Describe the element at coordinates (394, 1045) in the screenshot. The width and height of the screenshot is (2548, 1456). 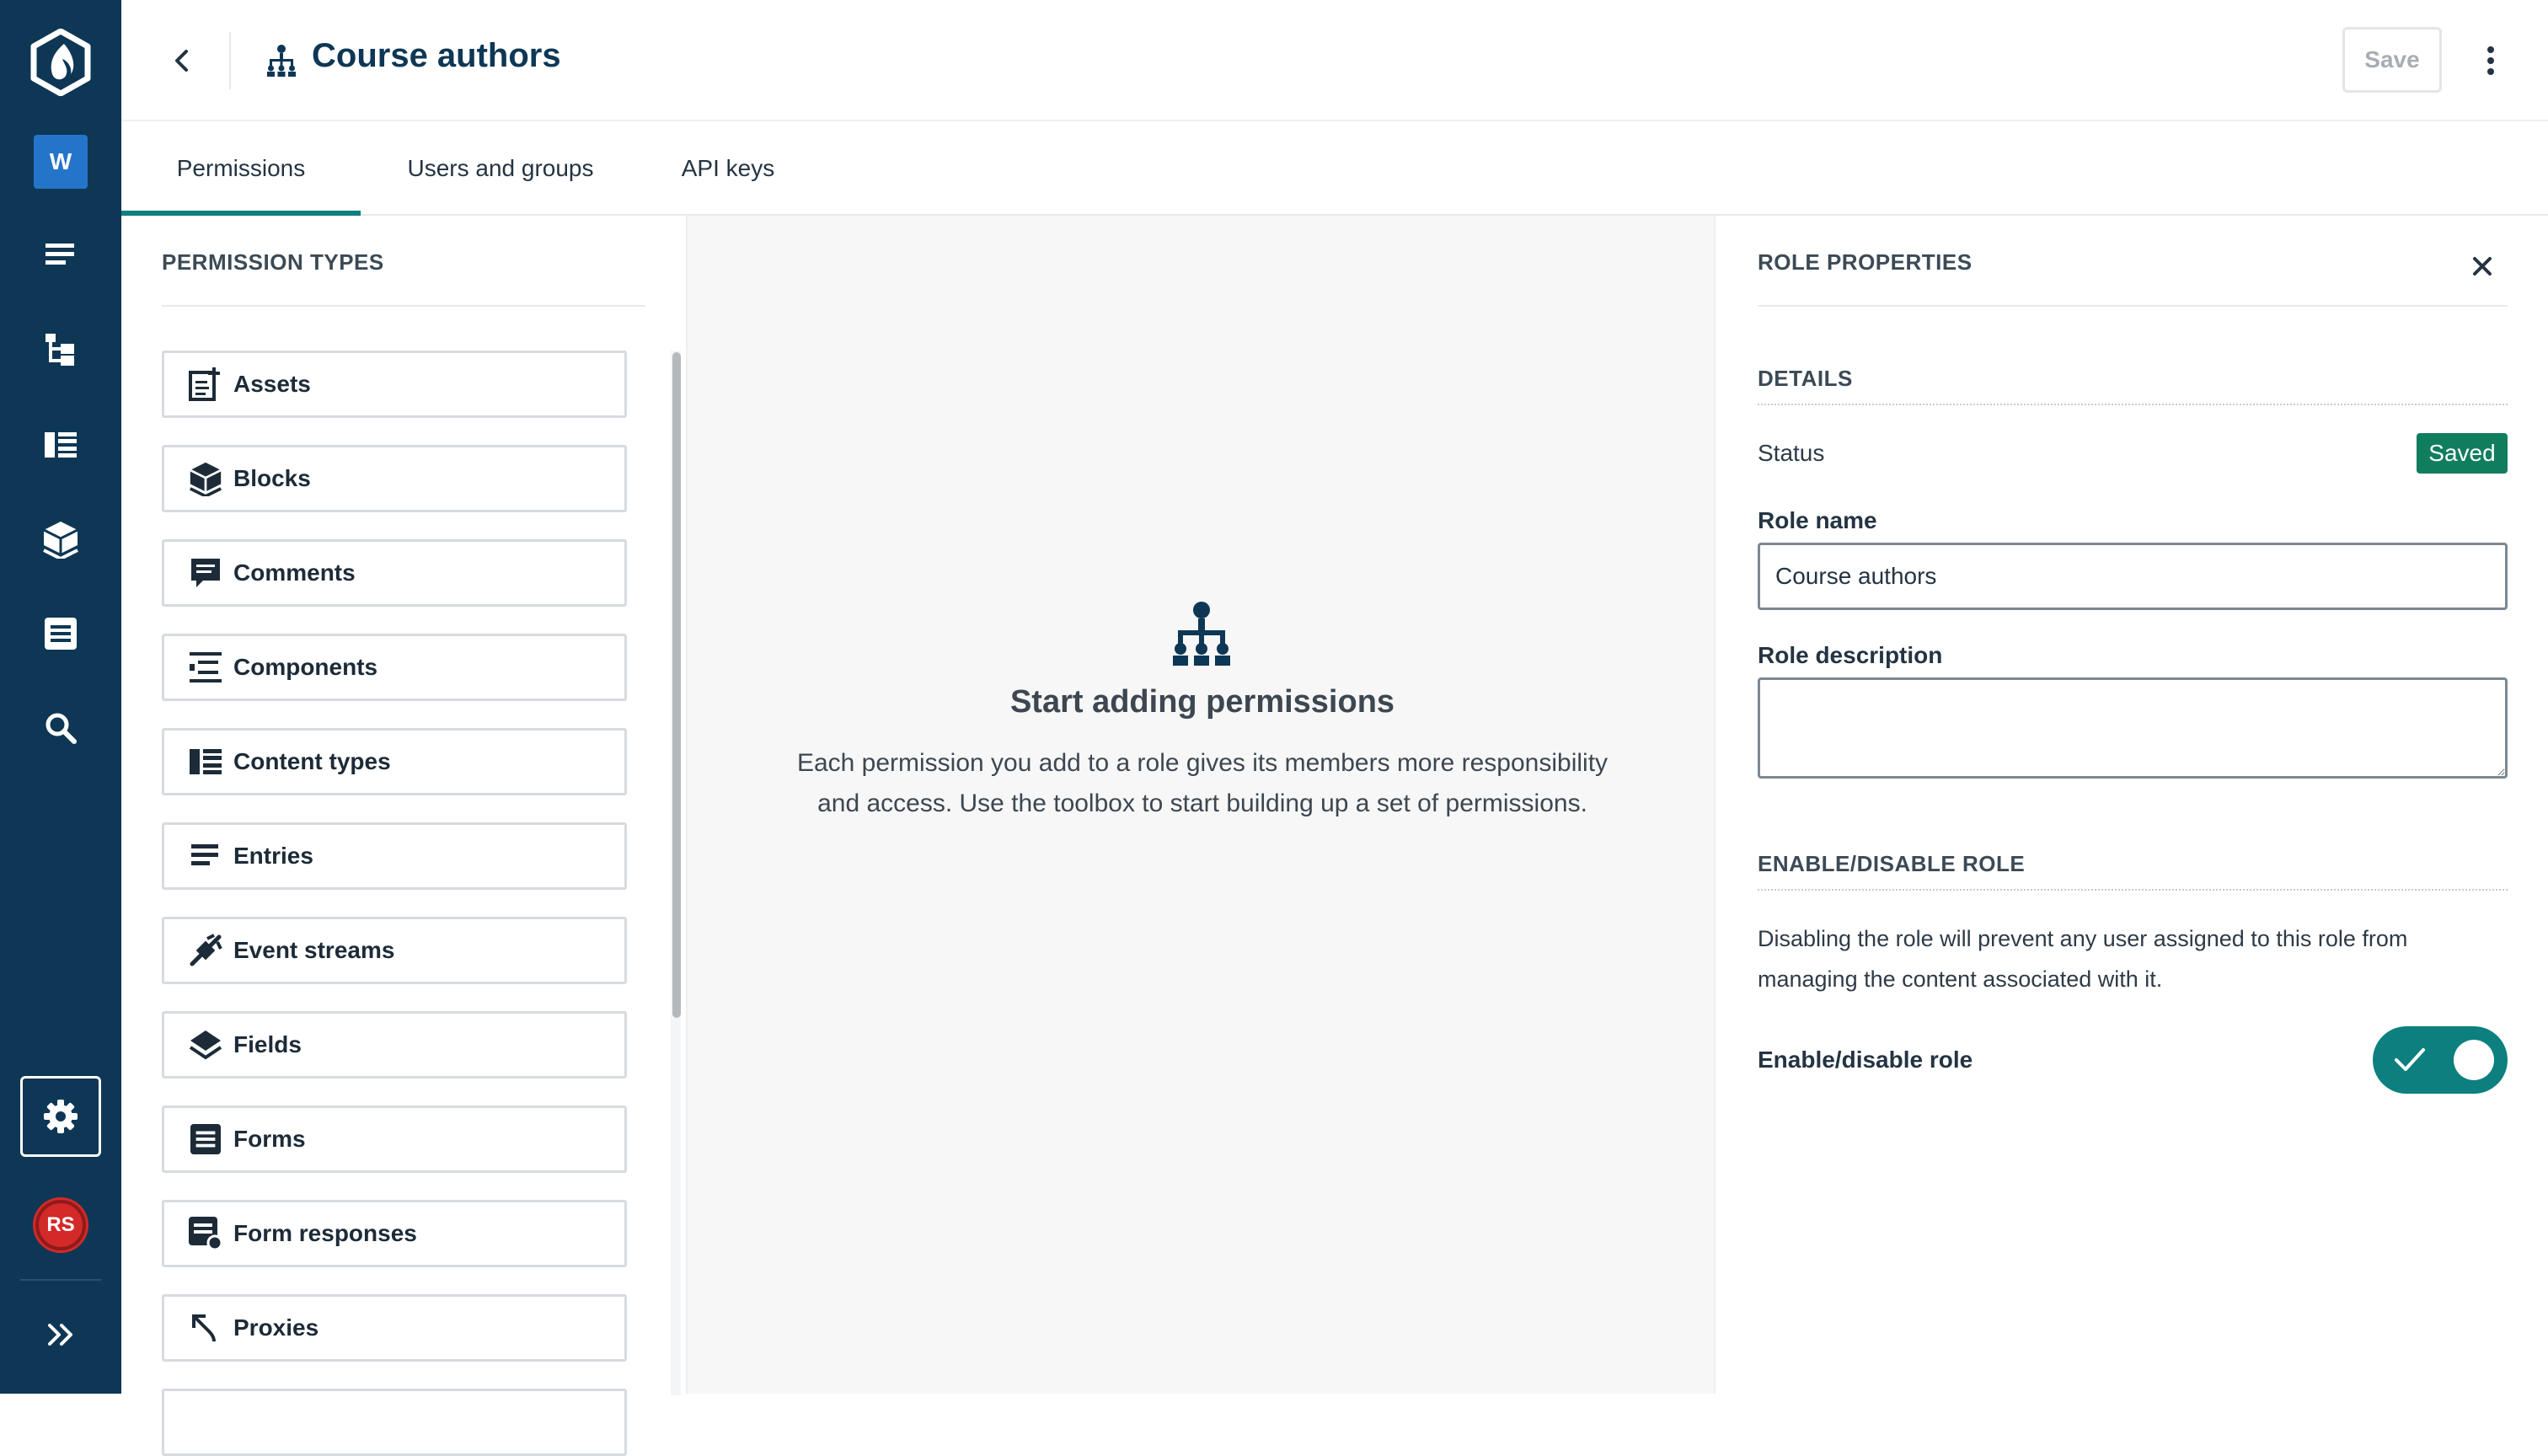
I see `permission-type-fields: Fields` at that location.